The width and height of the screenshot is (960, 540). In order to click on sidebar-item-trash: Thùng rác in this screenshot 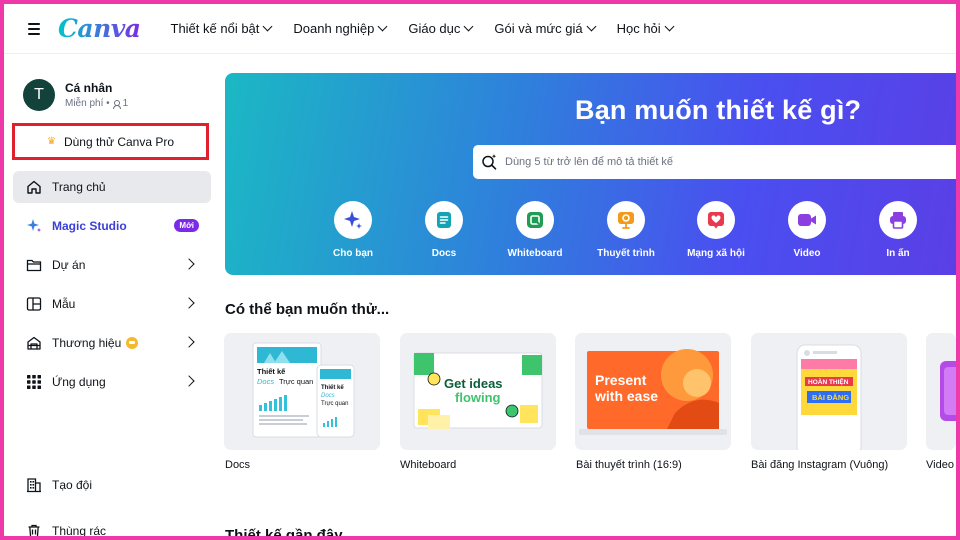, I will do `click(112, 527)`.